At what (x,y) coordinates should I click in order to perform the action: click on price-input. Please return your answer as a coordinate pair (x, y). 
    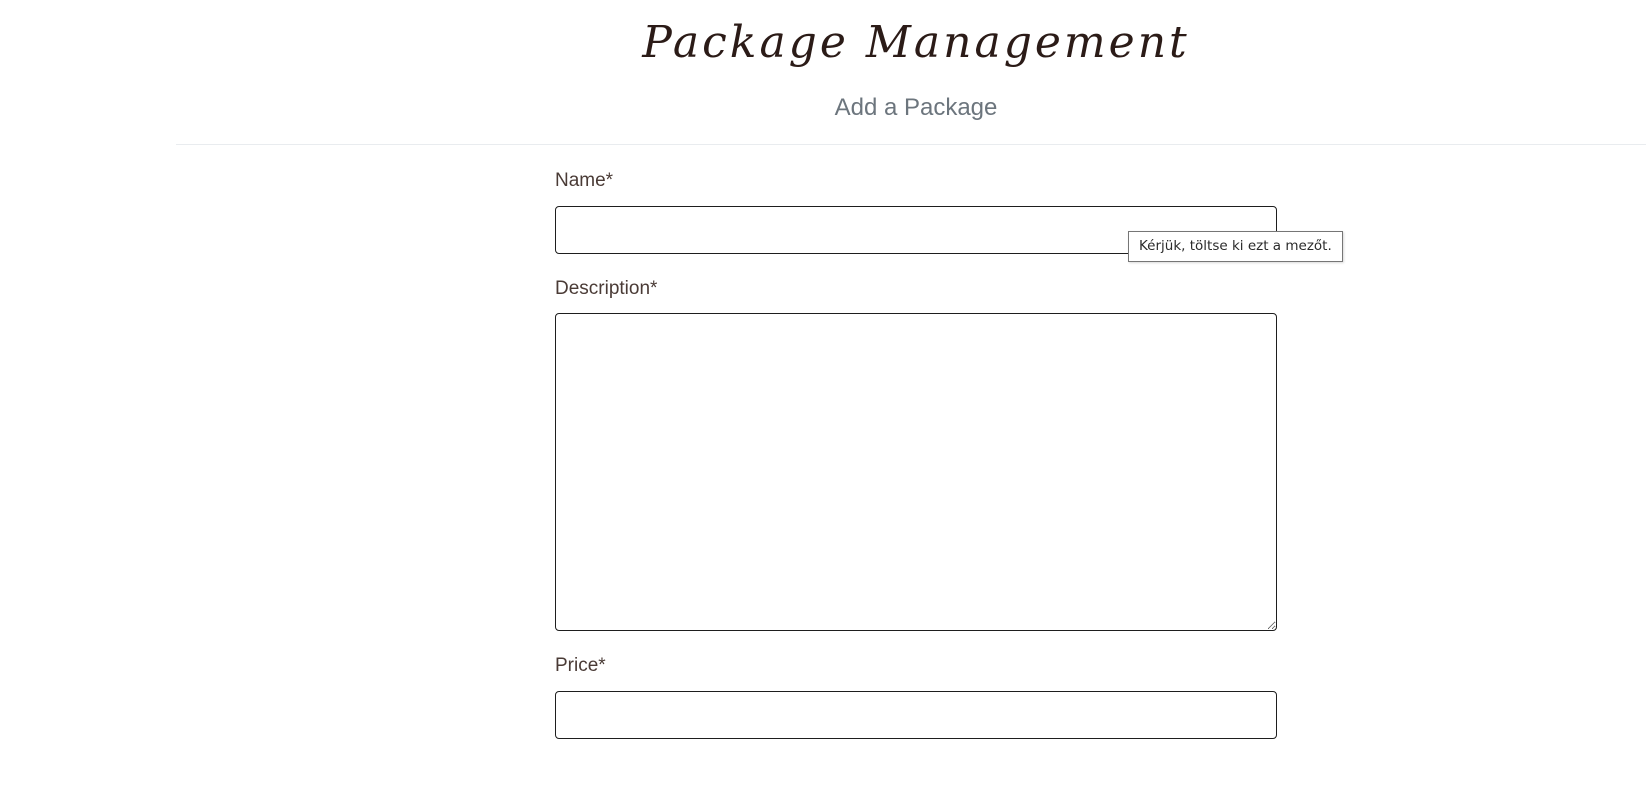
    Looking at the image, I should click on (916, 715).